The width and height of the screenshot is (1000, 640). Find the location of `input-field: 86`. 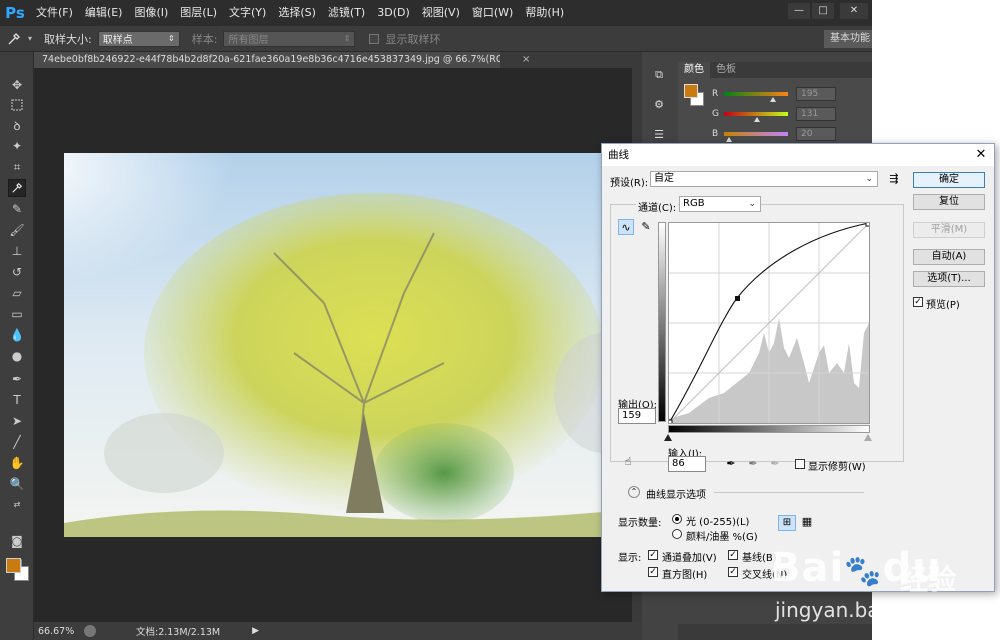

input-field: 86 is located at coordinates (687, 464).